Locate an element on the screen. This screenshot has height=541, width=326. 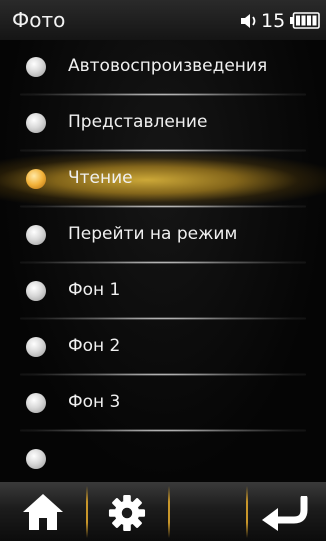
volume-value: 15 is located at coordinates (273, 21).